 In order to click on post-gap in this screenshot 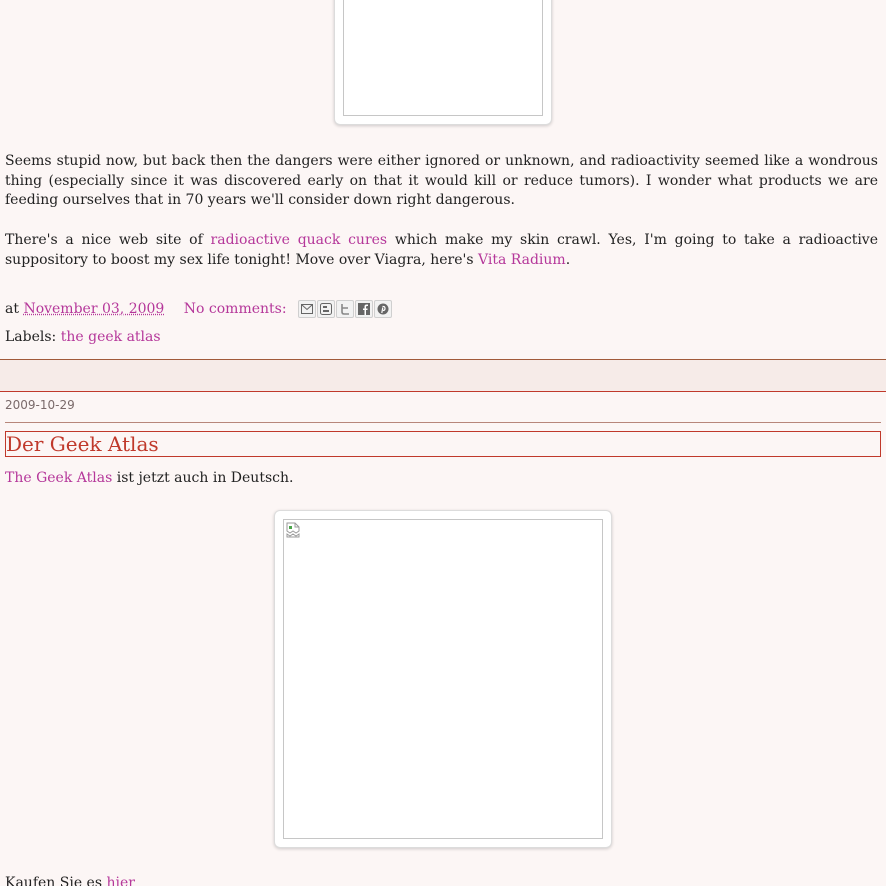, I will do `click(443, 375)`.